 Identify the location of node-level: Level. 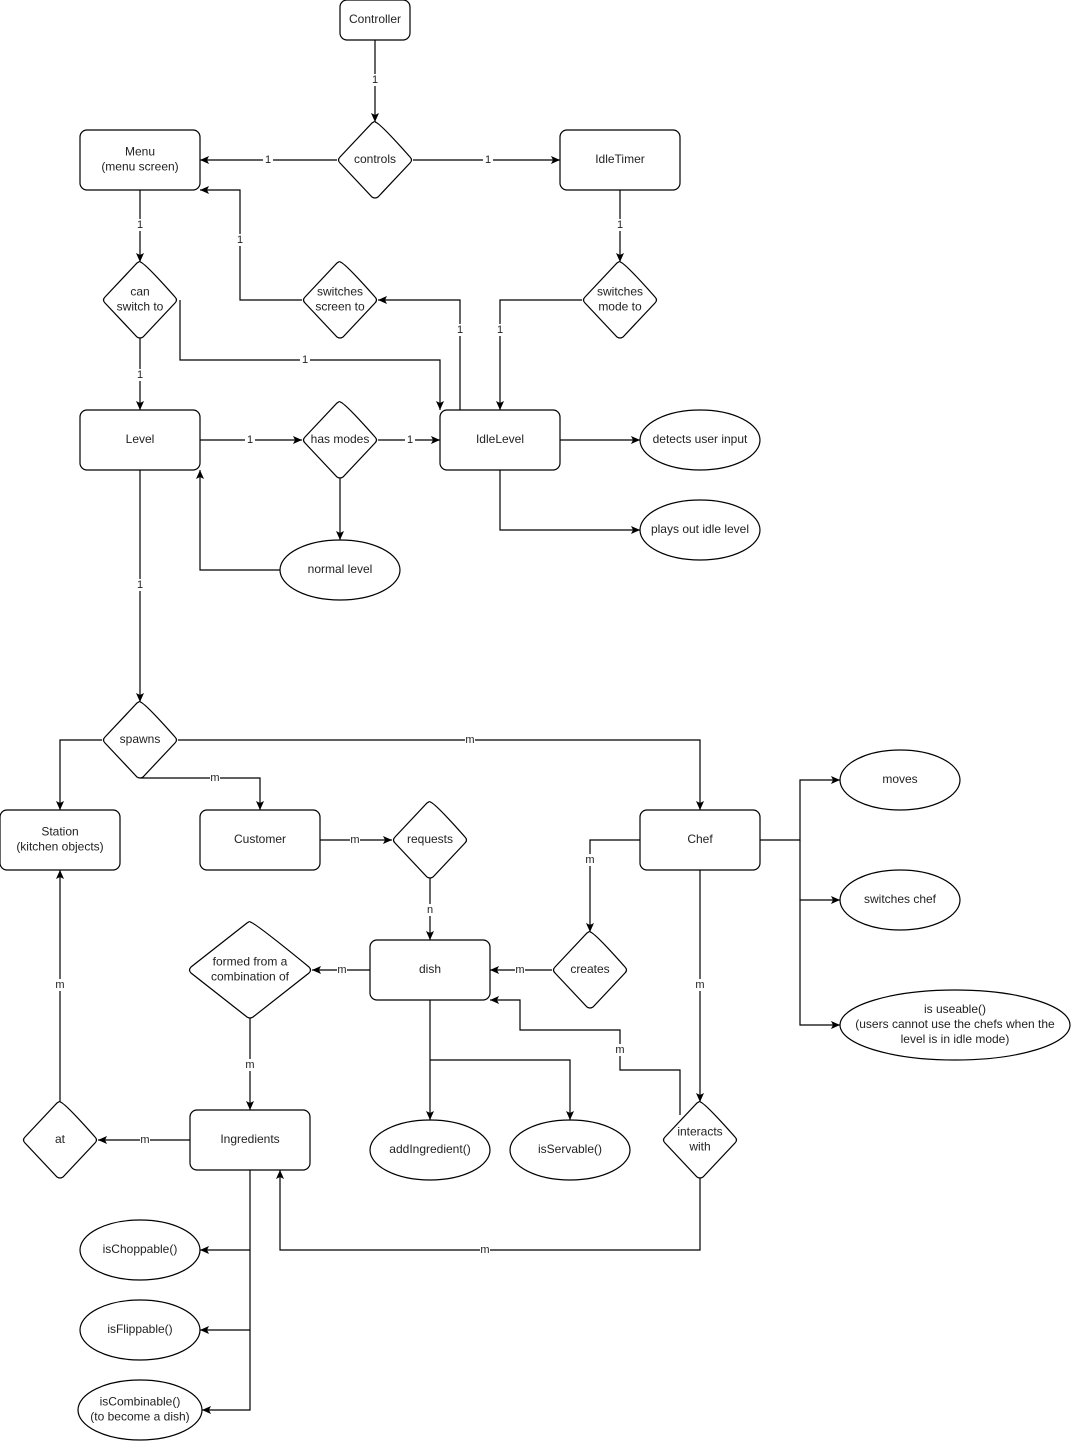
(140, 440).